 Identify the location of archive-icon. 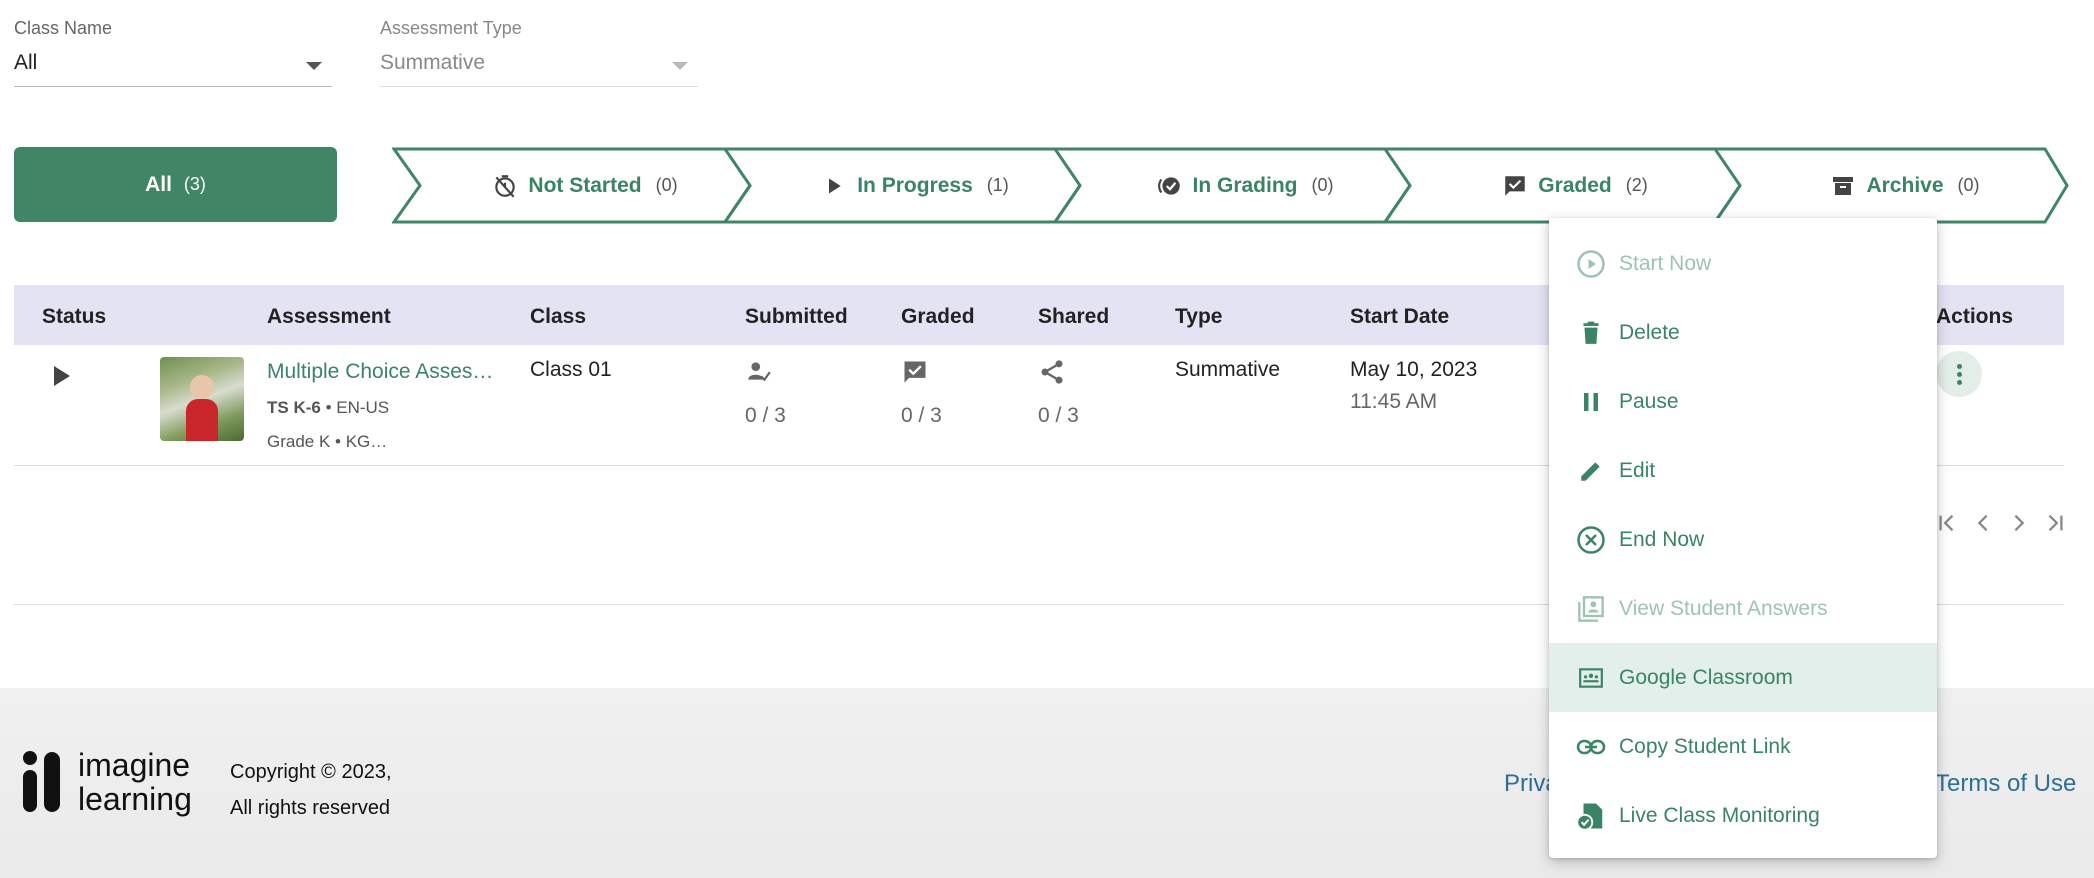
(1843, 186).